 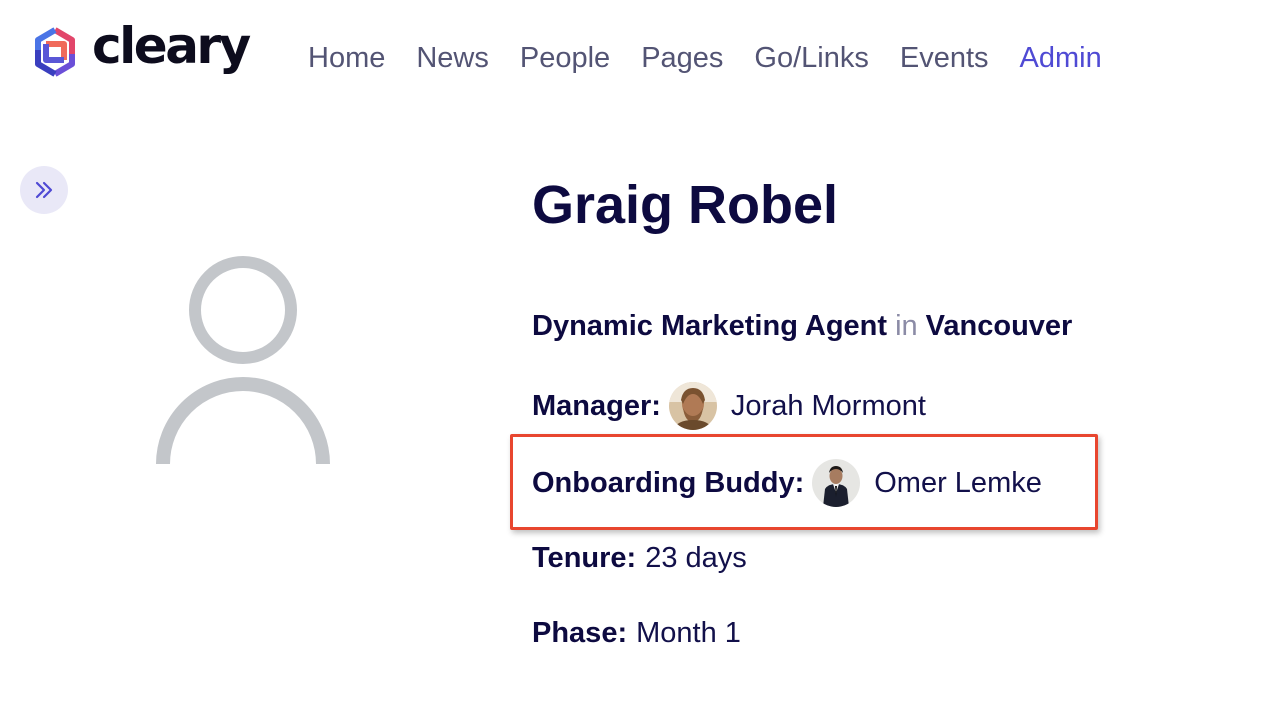 What do you see at coordinates (452, 58) in the screenshot?
I see `nav-news: News` at bounding box center [452, 58].